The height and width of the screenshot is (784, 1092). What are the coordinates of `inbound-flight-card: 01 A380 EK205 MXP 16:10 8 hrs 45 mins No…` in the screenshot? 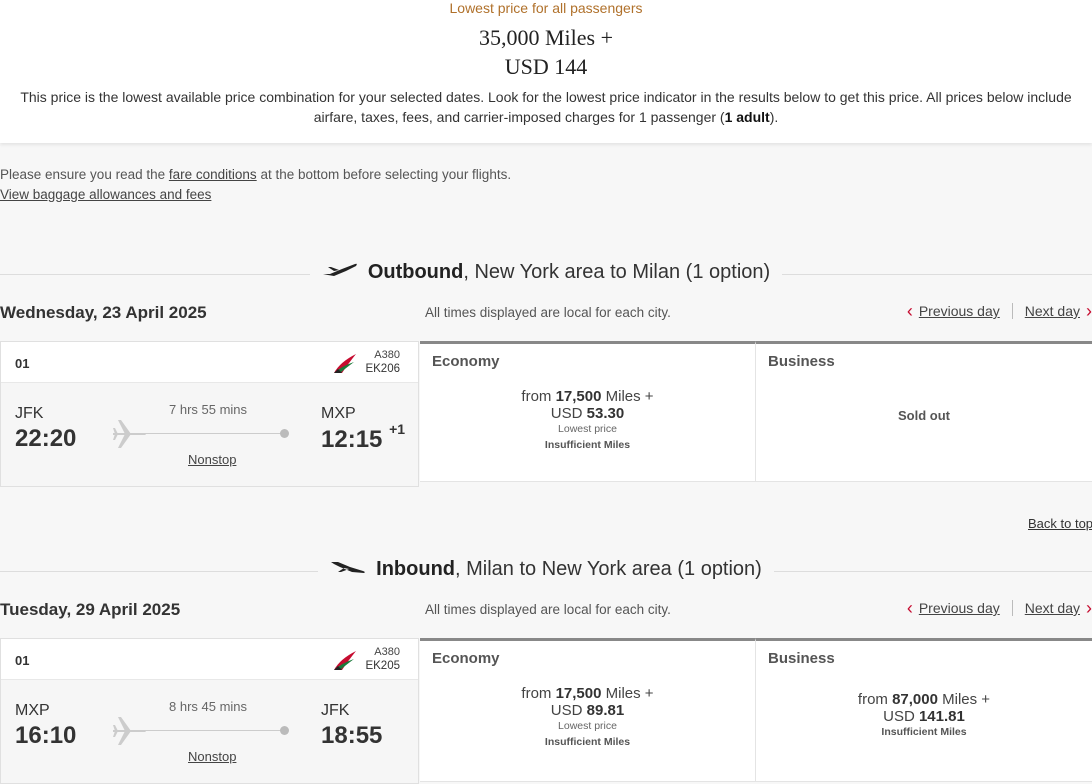 It's located at (209, 711).